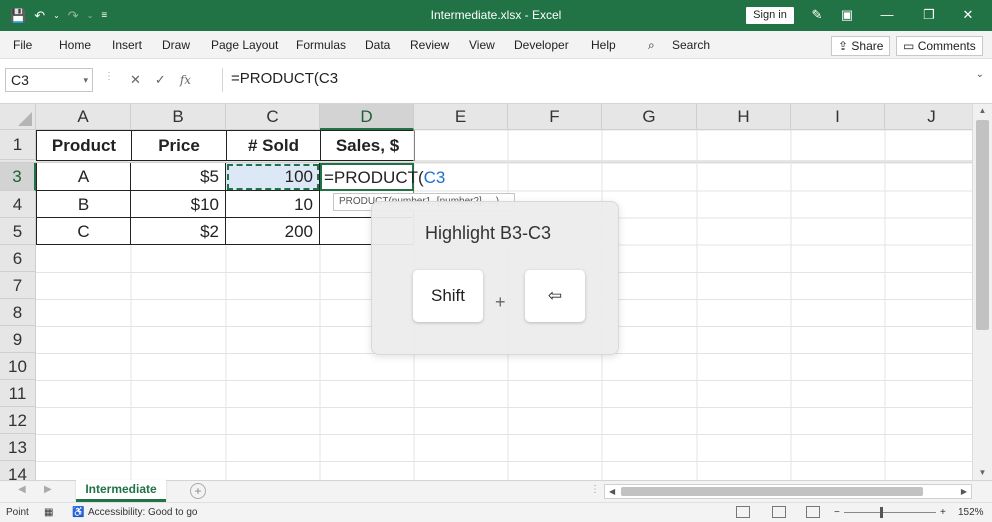 Image resolution: width=992 pixels, height=522 pixels. What do you see at coordinates (273, 177) in the screenshot?
I see `cell-c3: 100` at bounding box center [273, 177].